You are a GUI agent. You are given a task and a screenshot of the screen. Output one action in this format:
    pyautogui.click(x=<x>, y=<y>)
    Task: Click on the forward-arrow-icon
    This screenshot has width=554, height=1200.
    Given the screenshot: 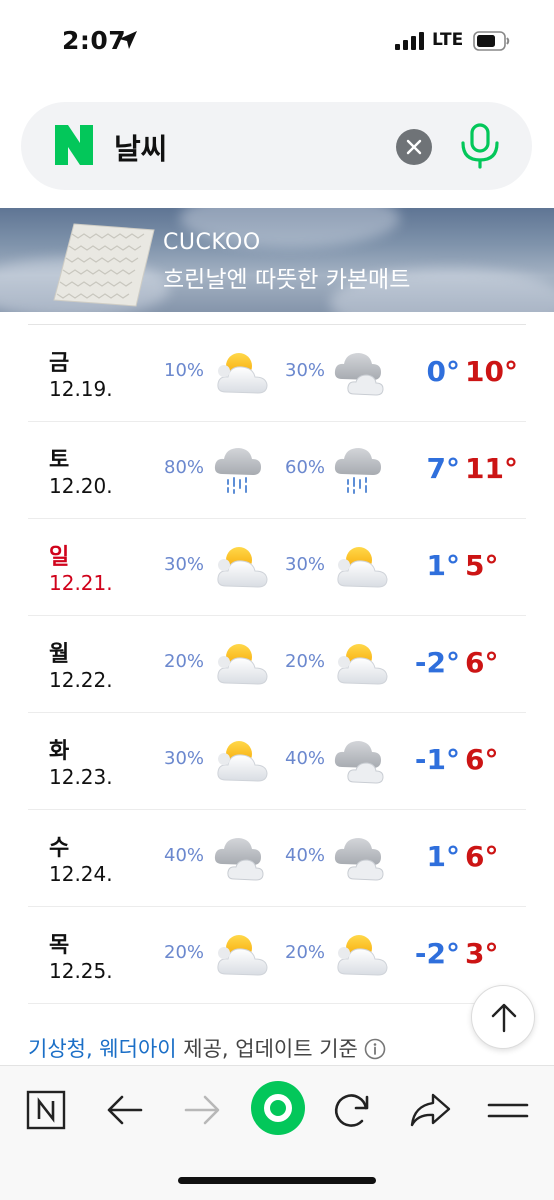 What is the action you would take?
    pyautogui.click(x=202, y=1110)
    